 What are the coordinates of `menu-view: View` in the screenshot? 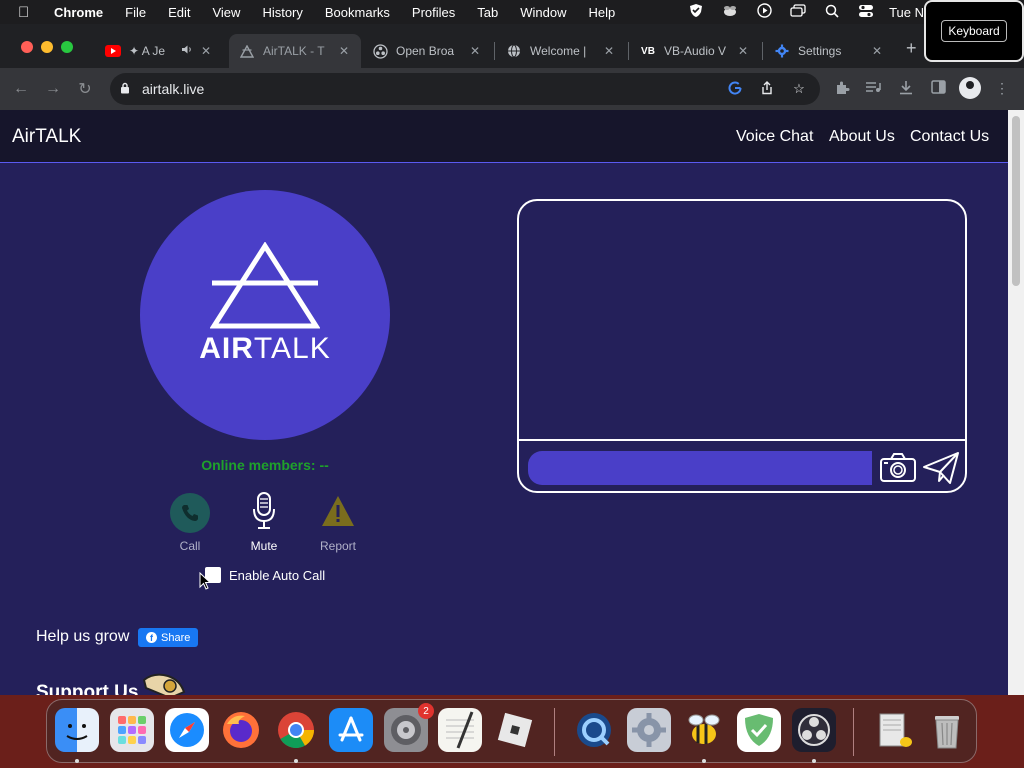 It's located at (226, 12).